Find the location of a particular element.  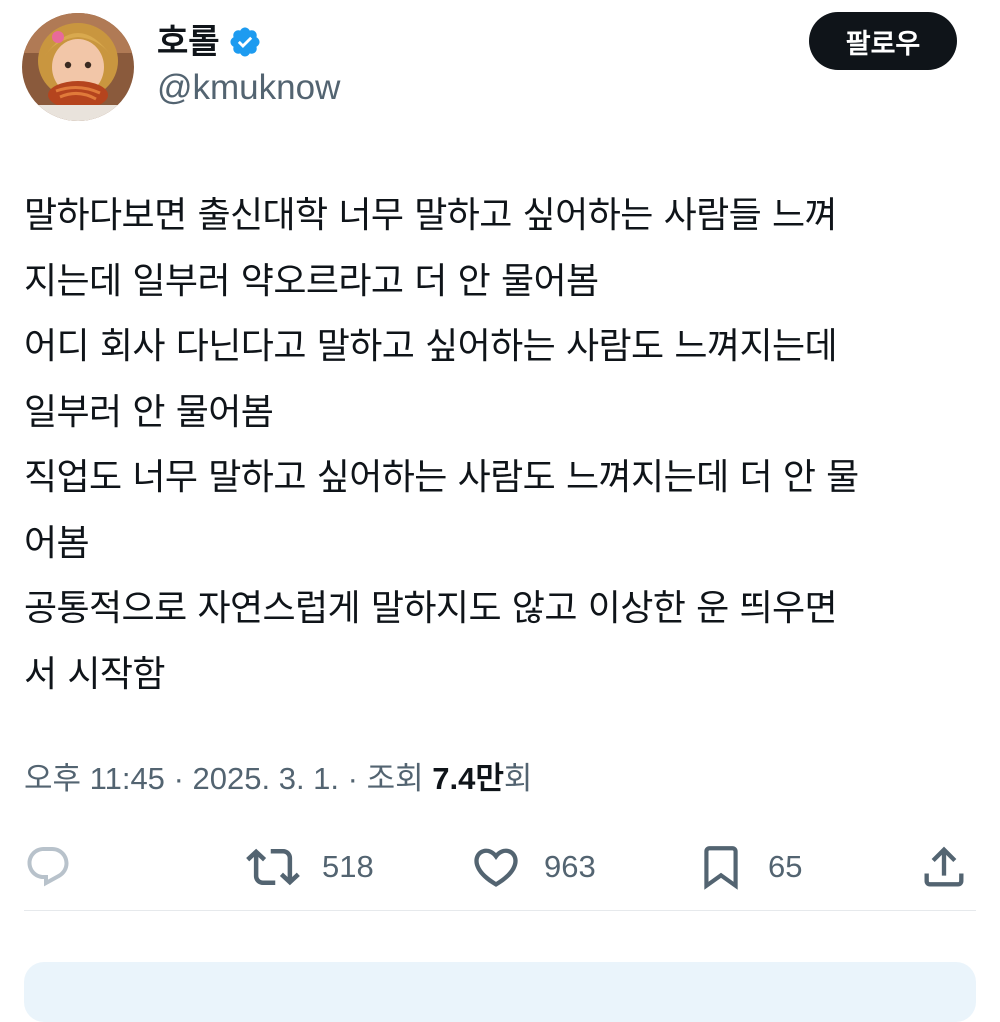

tweet-text-line: 일부러 안 물어봄 is located at coordinates (149, 412).